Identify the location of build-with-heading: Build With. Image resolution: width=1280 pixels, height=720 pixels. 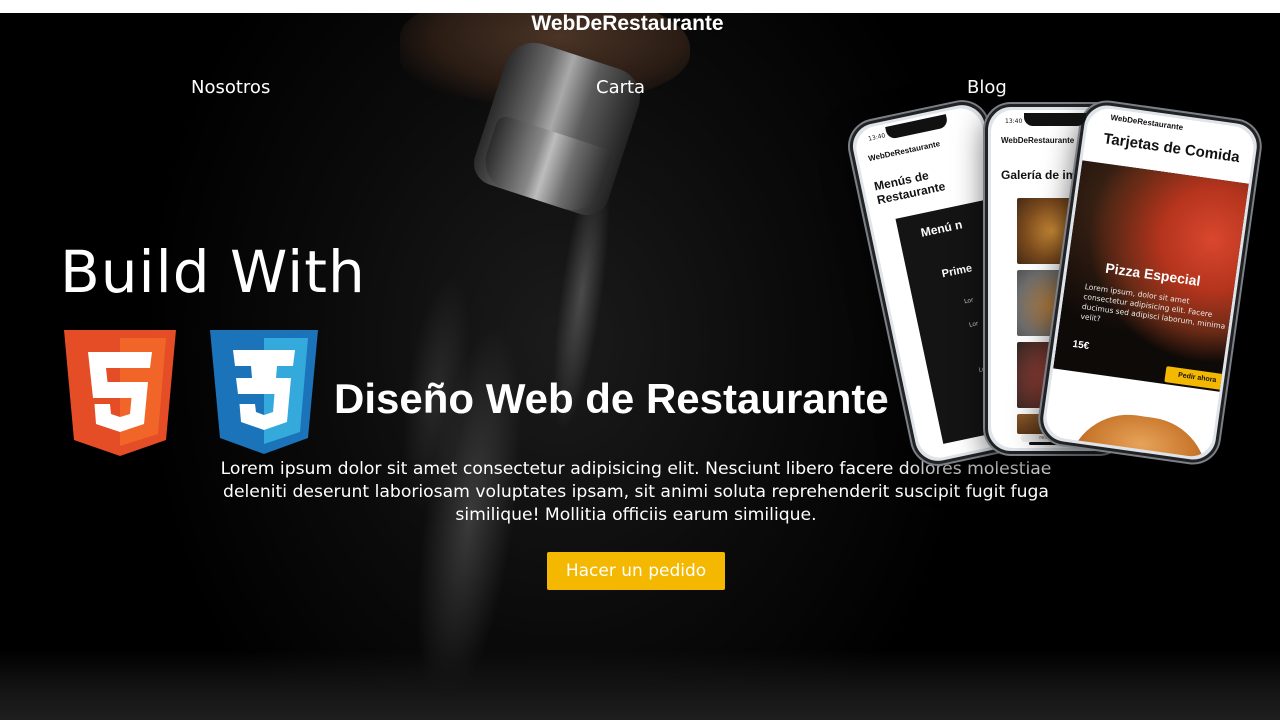
(213, 272).